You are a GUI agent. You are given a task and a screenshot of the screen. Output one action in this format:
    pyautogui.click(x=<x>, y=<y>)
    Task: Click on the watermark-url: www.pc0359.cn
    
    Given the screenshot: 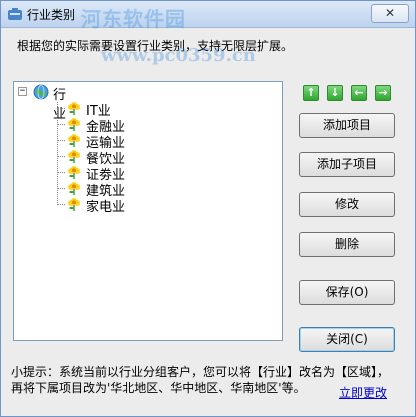 What is the action you would take?
    pyautogui.click(x=178, y=55)
    